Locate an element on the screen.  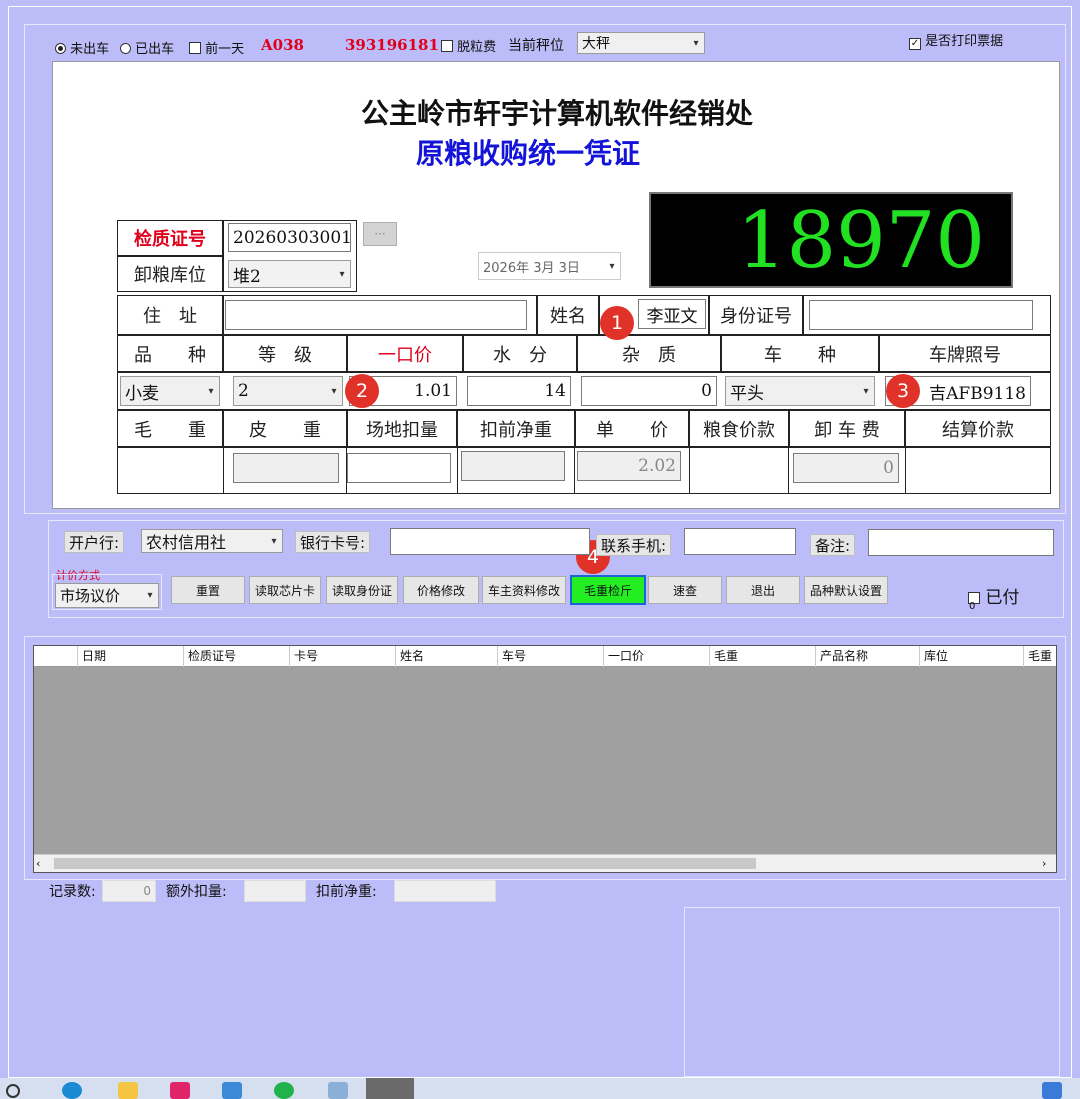
grade-select: 2 ▾ is located at coordinates (288, 391).